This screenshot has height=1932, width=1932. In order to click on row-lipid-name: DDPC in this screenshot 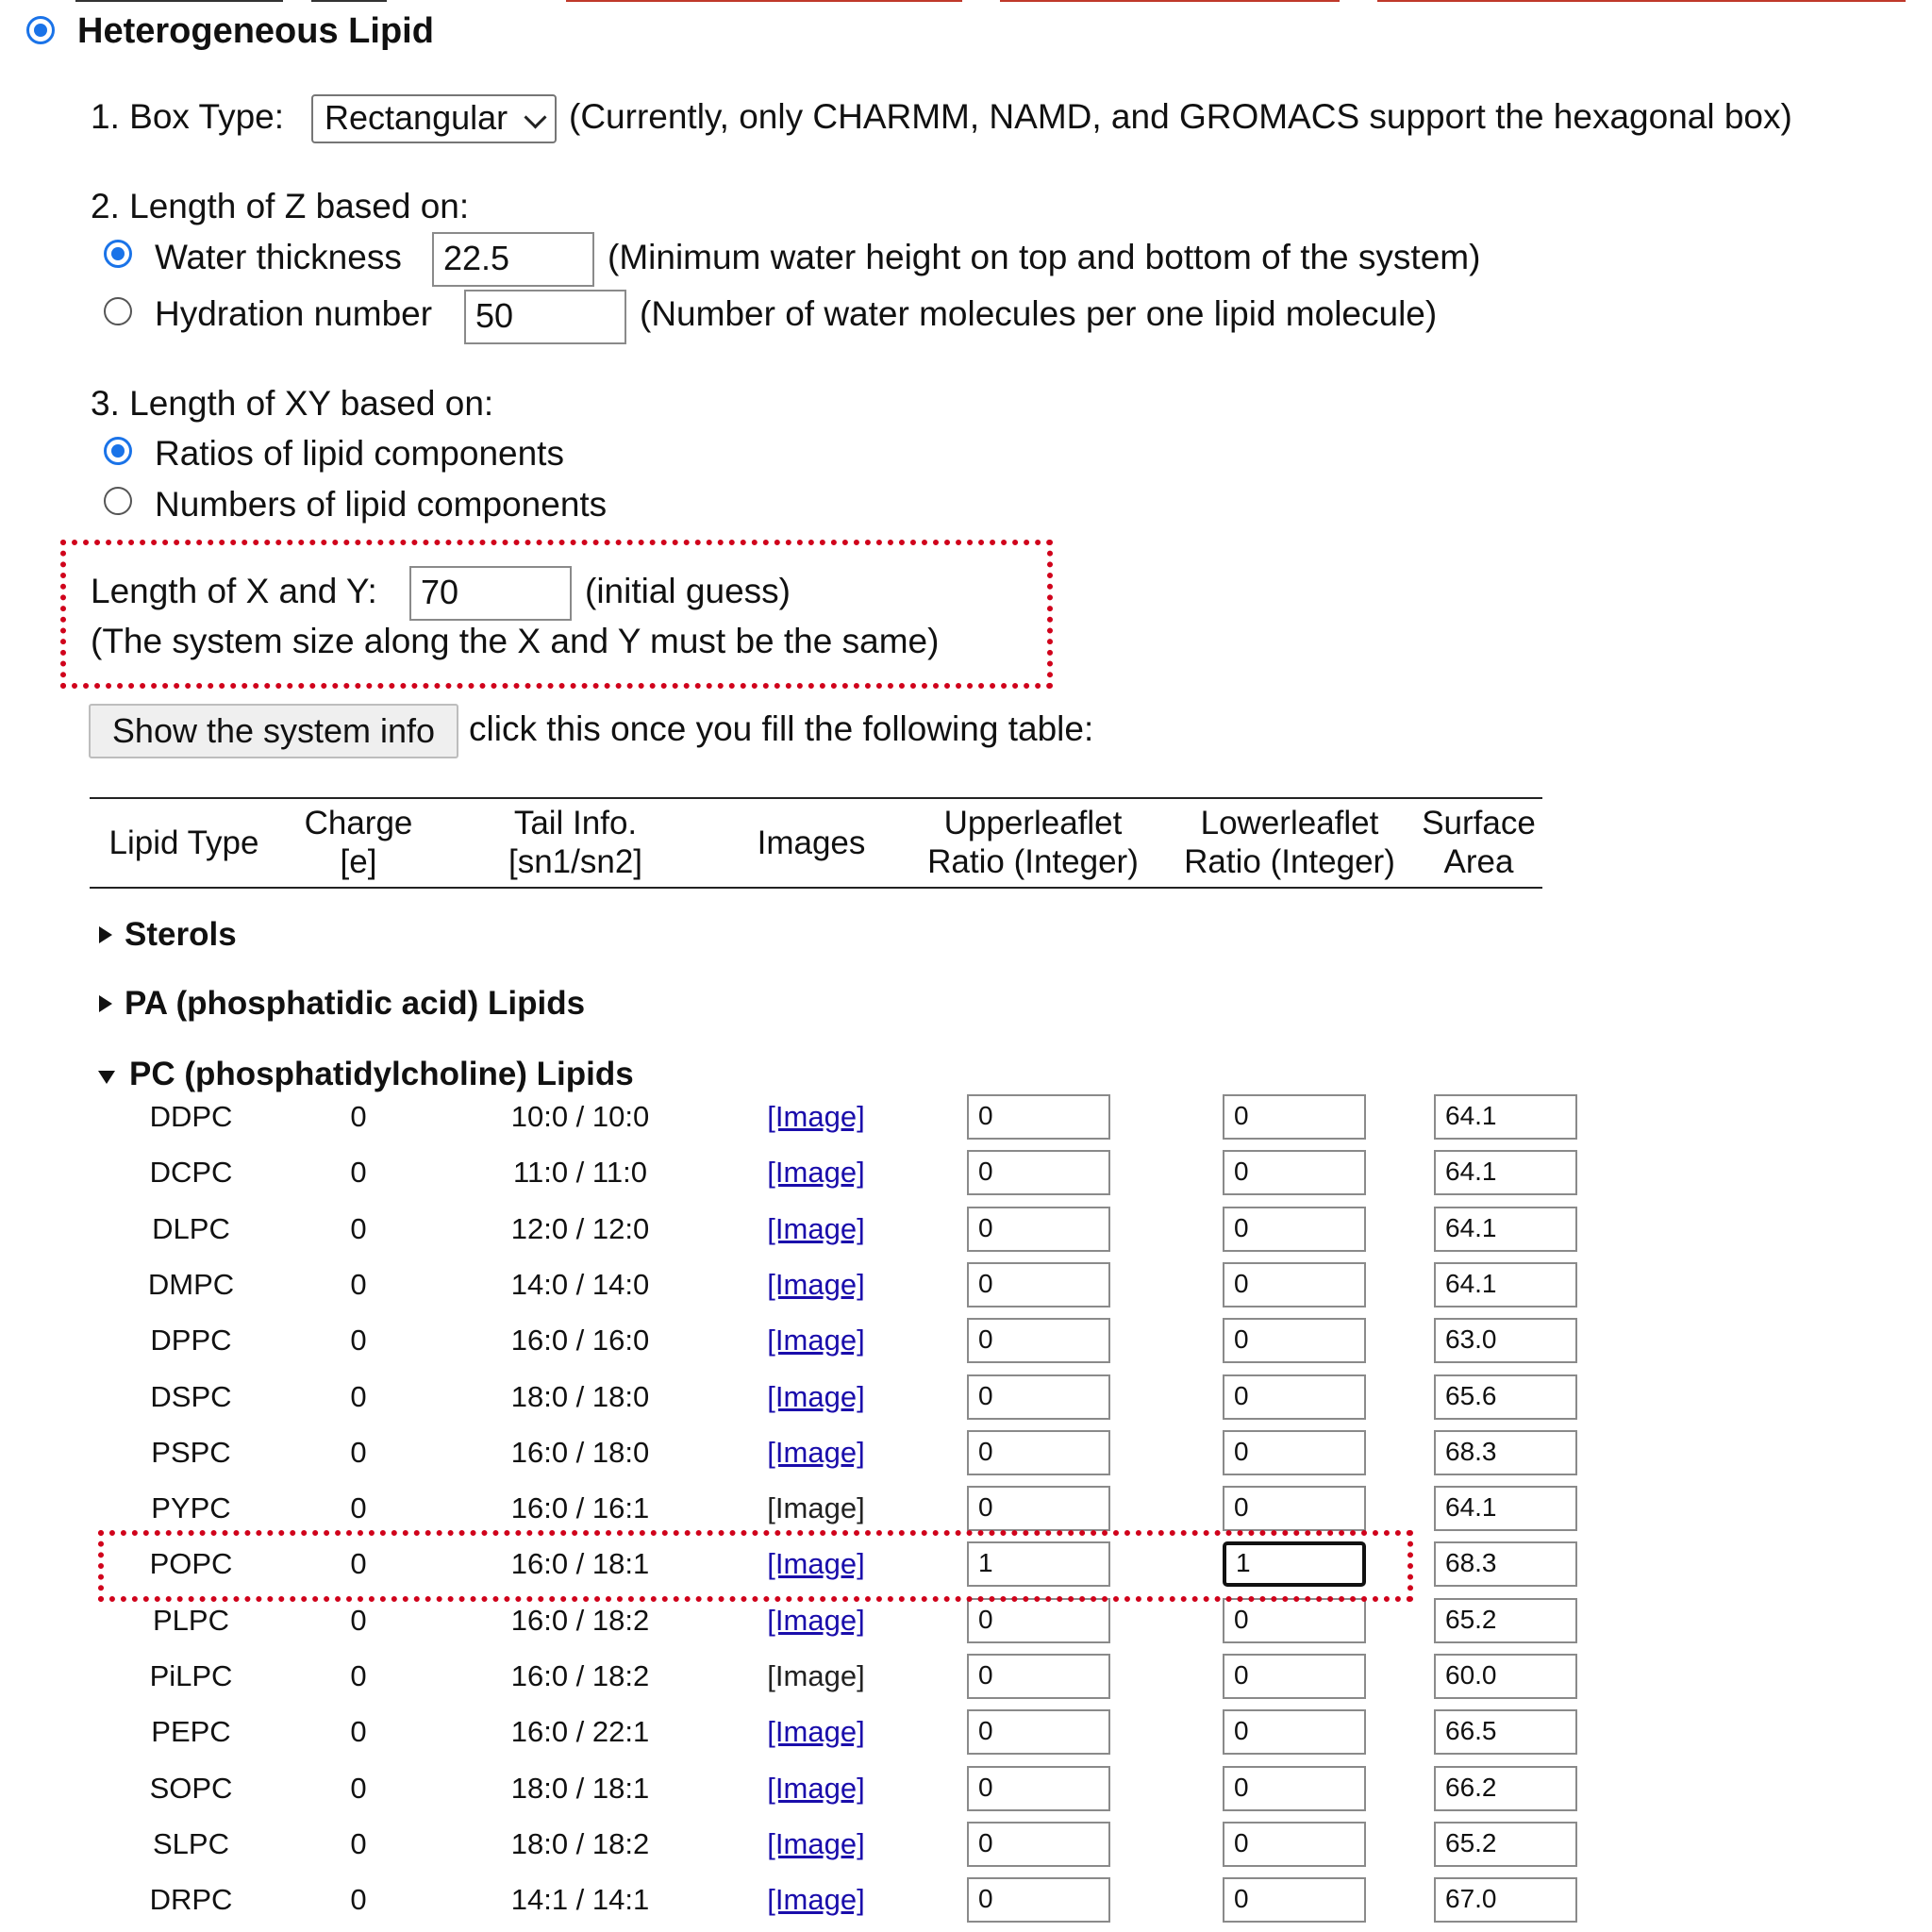, I will do `click(191, 1116)`.